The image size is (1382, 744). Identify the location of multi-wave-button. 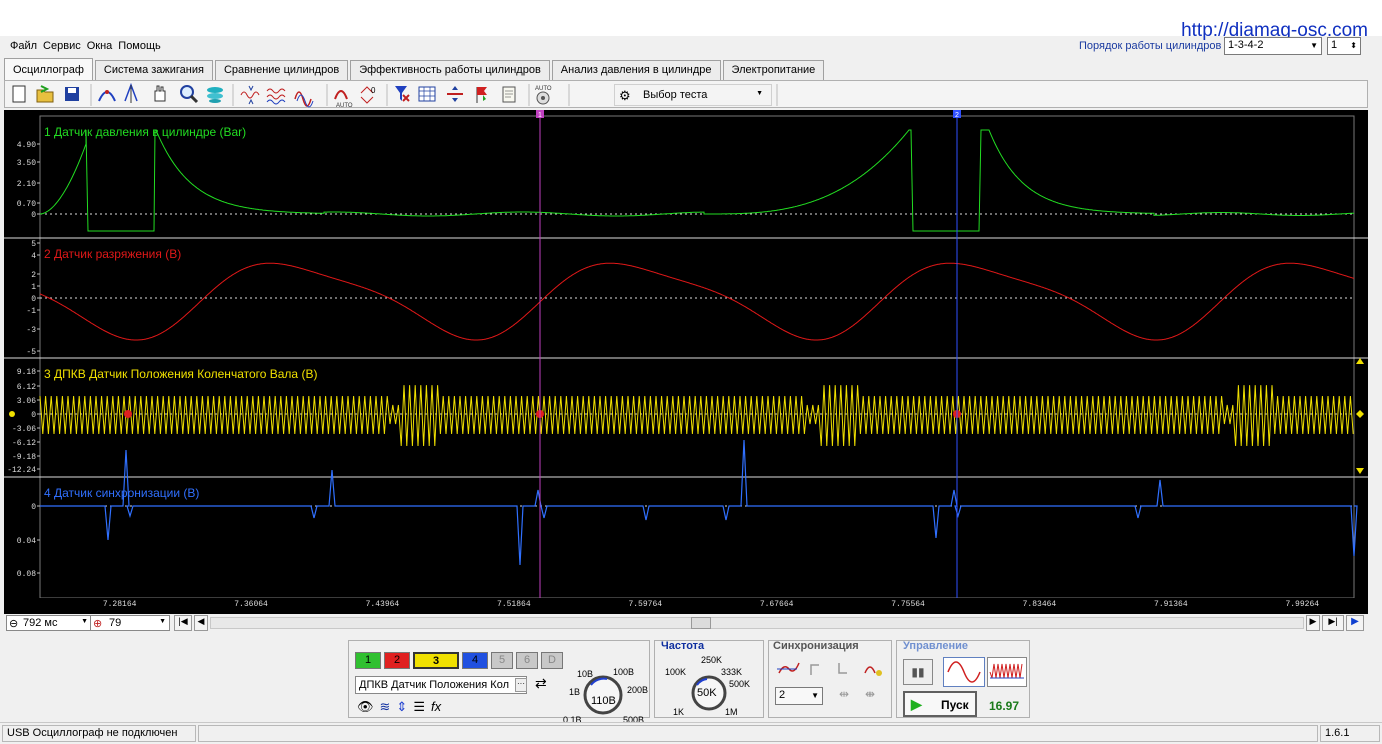
(1007, 672).